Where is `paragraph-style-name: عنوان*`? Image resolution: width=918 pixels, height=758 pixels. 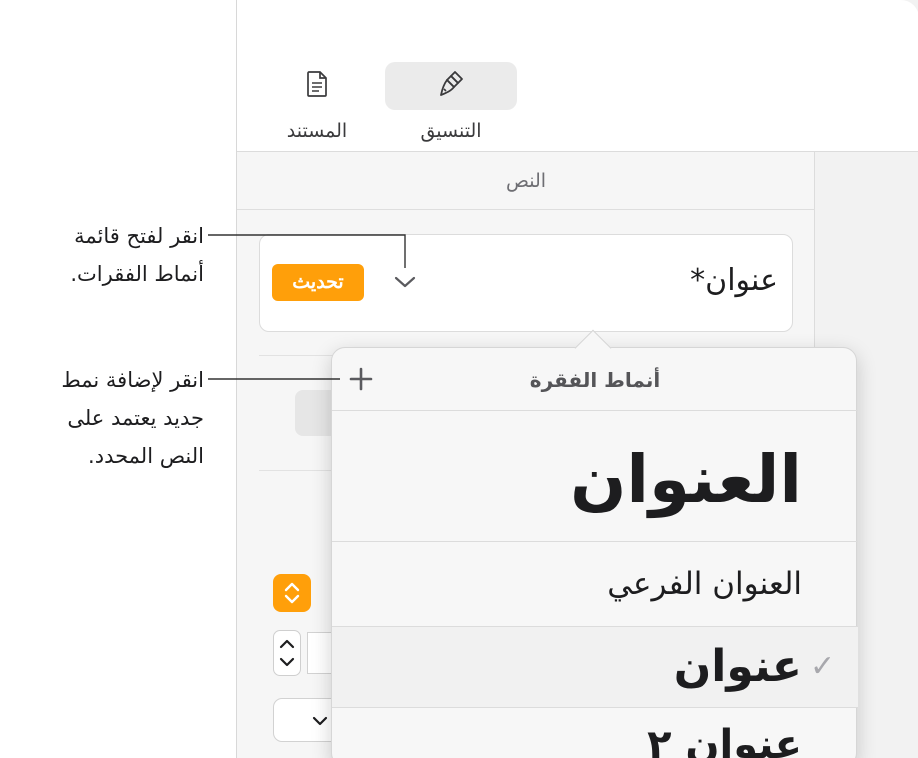 paragraph-style-name: عنوان* is located at coordinates (734, 280).